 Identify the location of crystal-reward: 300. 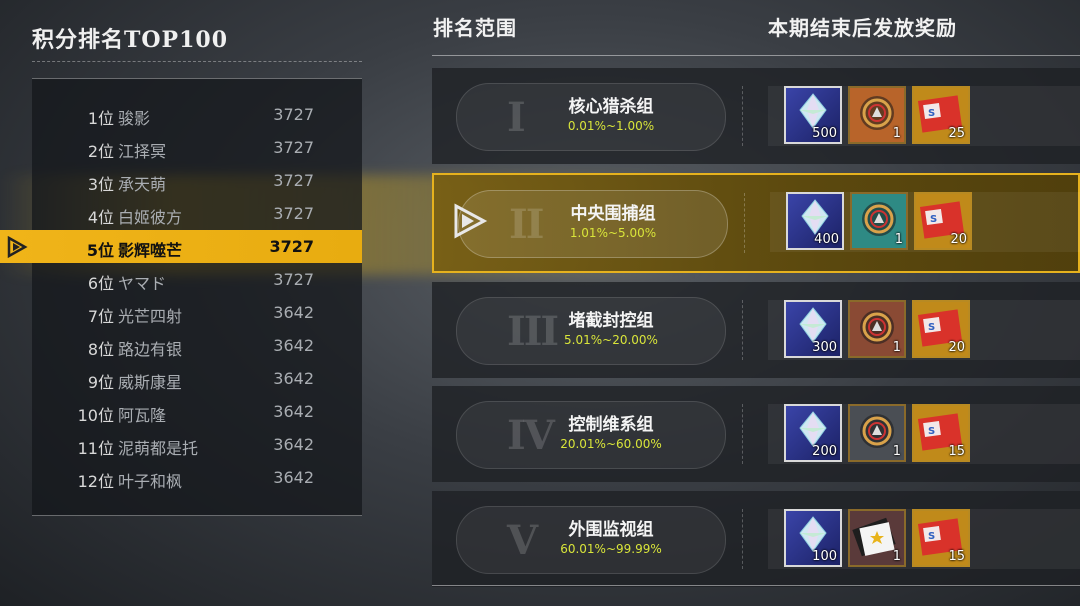
(813, 329).